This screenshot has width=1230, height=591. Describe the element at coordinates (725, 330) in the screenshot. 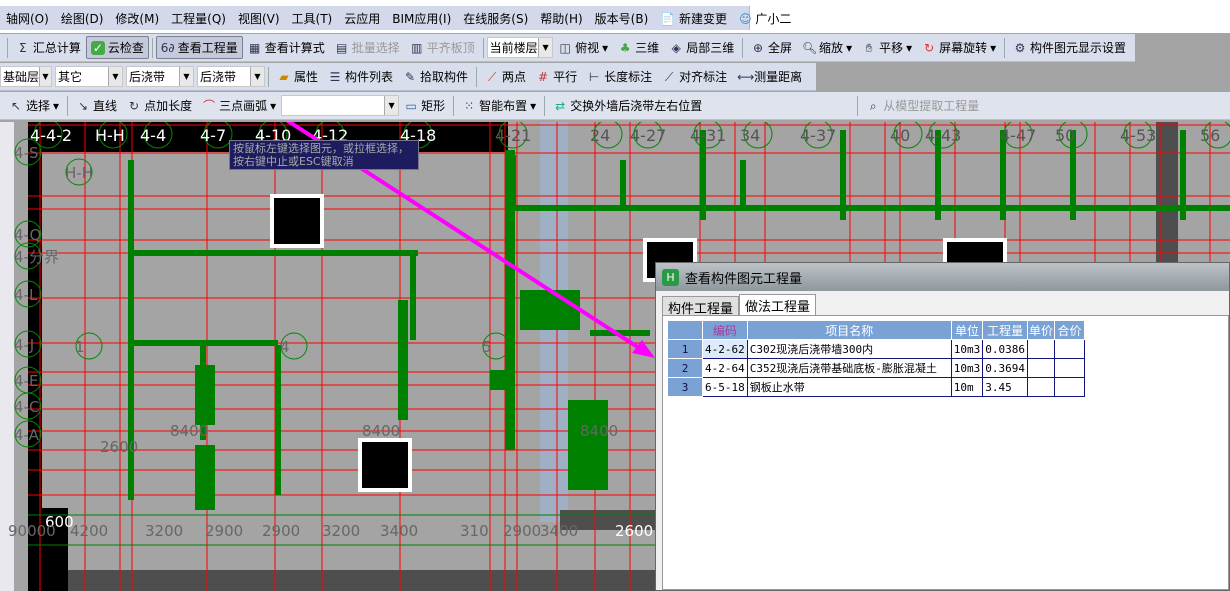

I see `column-header: 编码` at that location.